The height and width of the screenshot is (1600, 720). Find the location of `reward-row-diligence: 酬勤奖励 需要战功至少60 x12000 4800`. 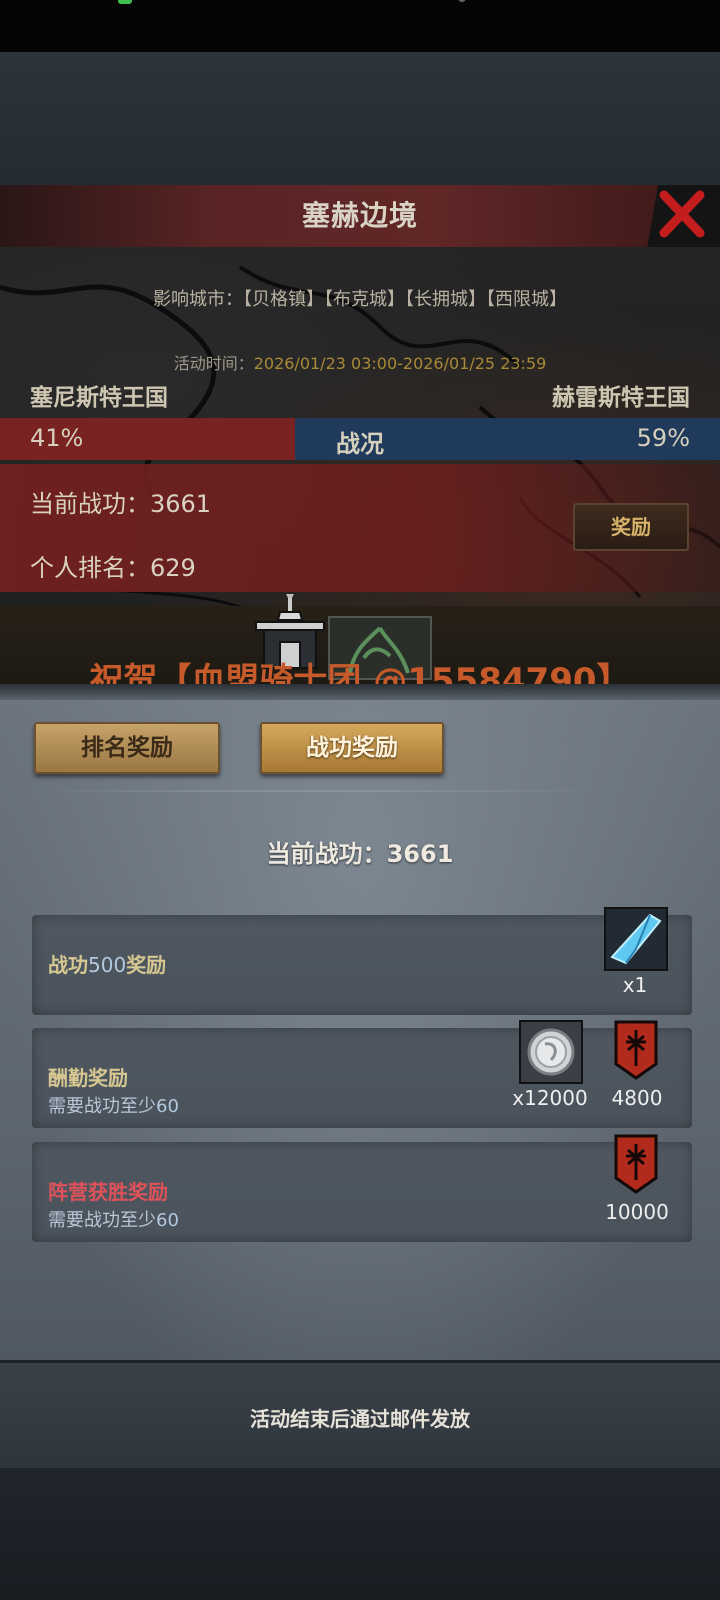

reward-row-diligence: 酬勤奖励 需要战功至少60 x12000 4800 is located at coordinates (362, 1074).